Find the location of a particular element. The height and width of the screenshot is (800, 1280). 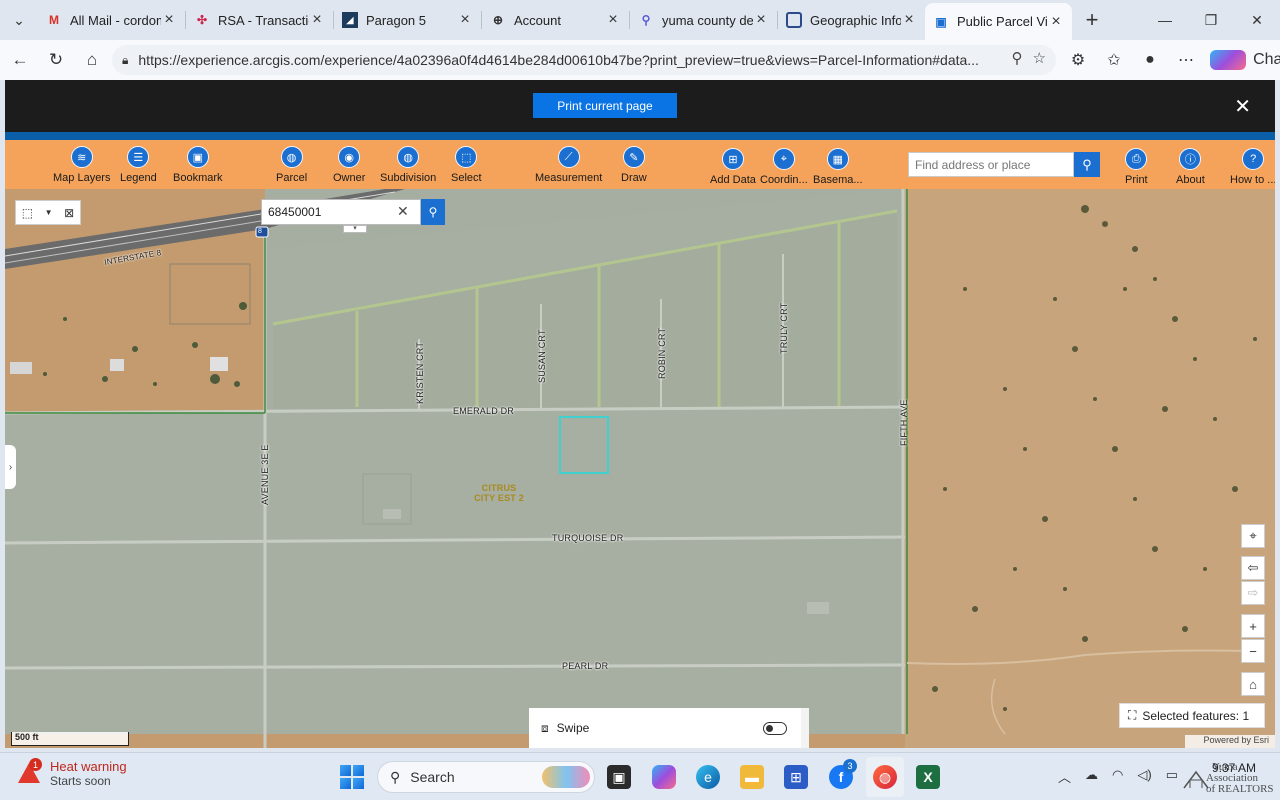

excel-icon: X is located at coordinates (928, 777).